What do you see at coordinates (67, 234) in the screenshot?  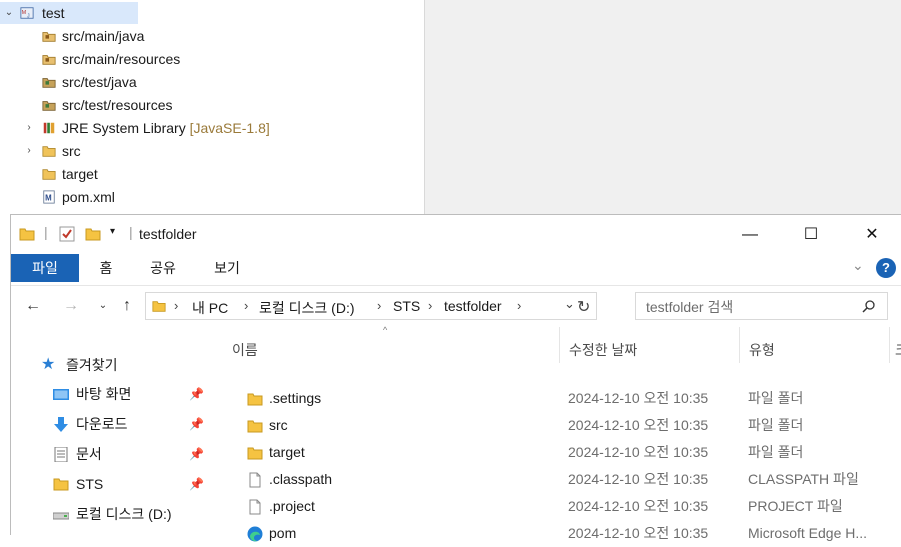 I see `properties-icon` at bounding box center [67, 234].